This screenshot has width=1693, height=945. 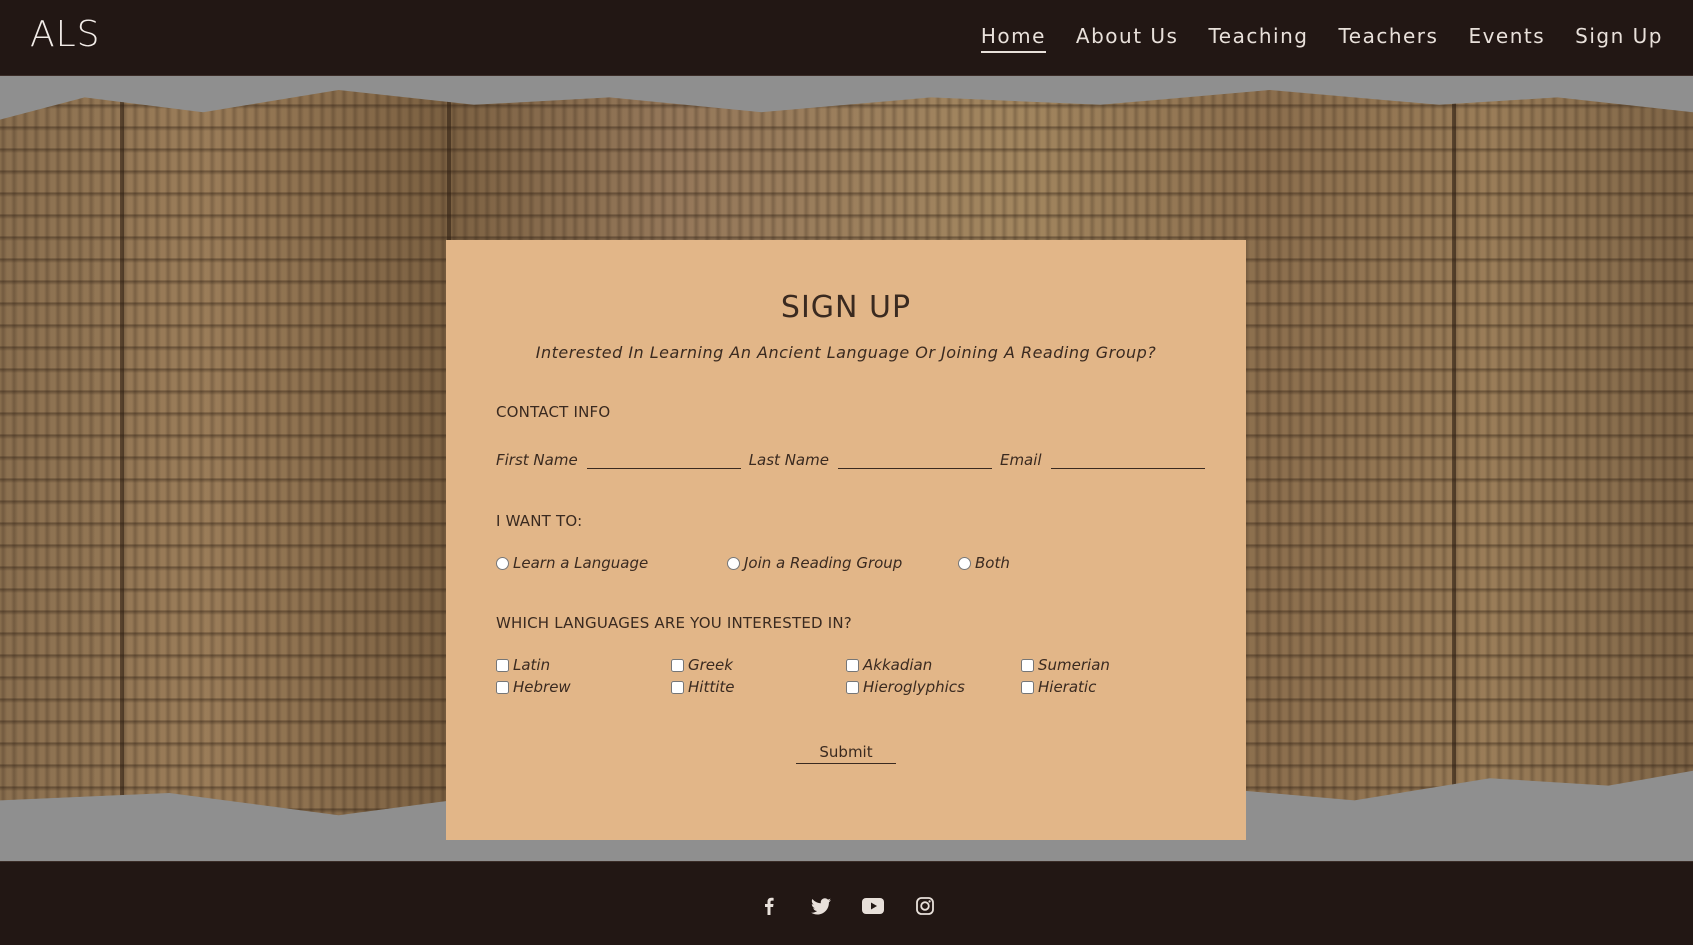 What do you see at coordinates (788, 460) in the screenshot?
I see `last-name-label: Last Name` at bounding box center [788, 460].